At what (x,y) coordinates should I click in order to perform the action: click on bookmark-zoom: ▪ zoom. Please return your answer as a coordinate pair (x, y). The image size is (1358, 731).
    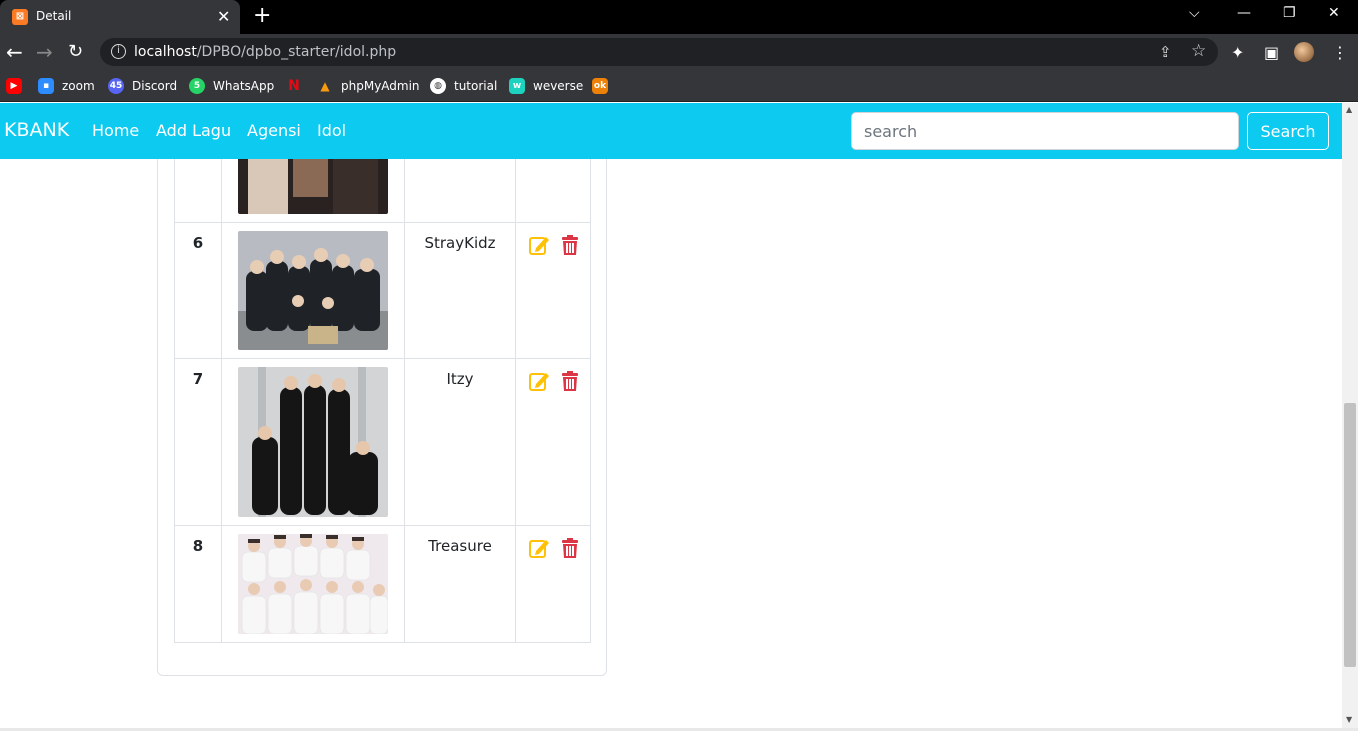
    Looking at the image, I should click on (66, 86).